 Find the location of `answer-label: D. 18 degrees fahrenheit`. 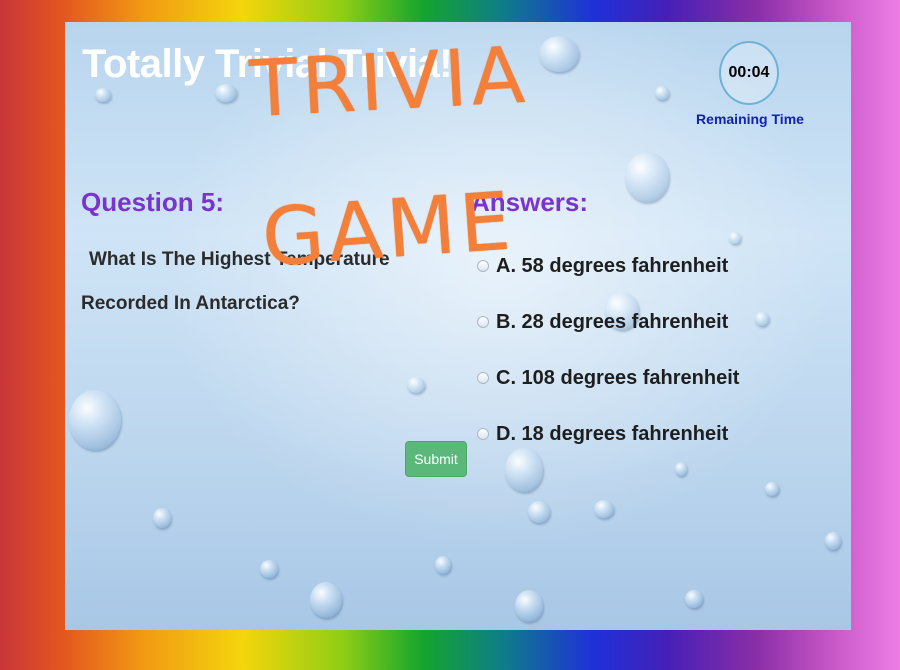

answer-label: D. 18 degrees fahrenheit is located at coordinates (612, 433).